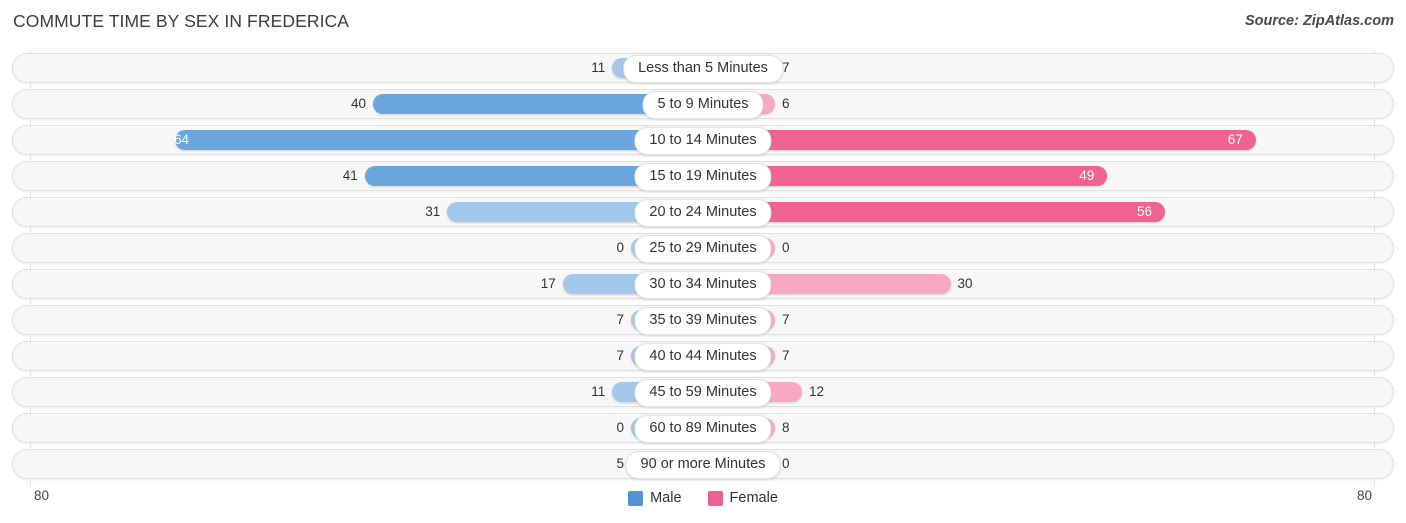 The image size is (1406, 523). What do you see at coordinates (181, 21) in the screenshot?
I see `page-title: COMMUTE TIME BY SEX IN FREDERICA` at bounding box center [181, 21].